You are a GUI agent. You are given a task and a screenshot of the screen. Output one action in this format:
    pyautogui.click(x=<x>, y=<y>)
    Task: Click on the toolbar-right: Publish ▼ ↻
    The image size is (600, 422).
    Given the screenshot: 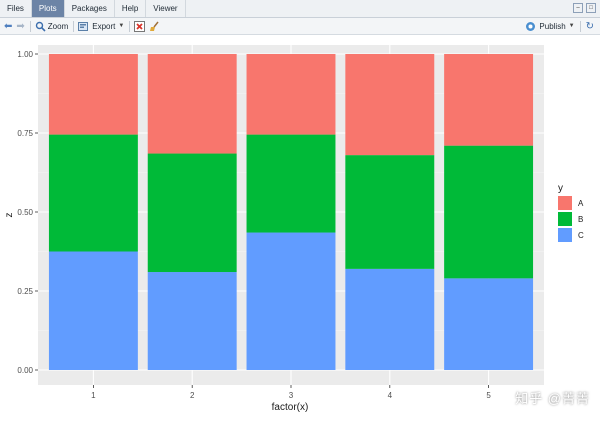 What is the action you would take?
    pyautogui.click(x=557, y=26)
    